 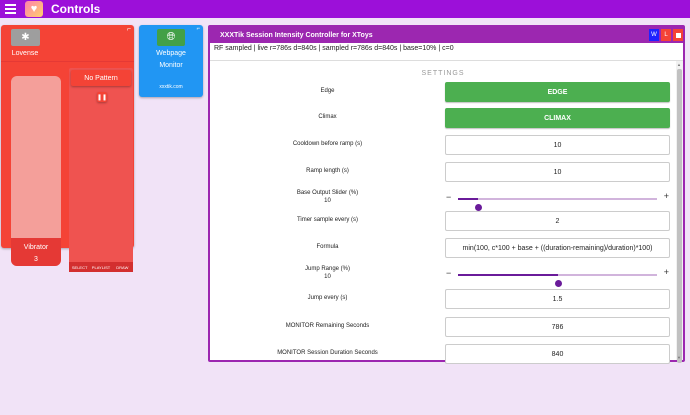 What do you see at coordinates (443, 354) in the screenshot?
I see `setting-row-monitor-duration: MONITOR Session Duration Seconds 840` at bounding box center [443, 354].